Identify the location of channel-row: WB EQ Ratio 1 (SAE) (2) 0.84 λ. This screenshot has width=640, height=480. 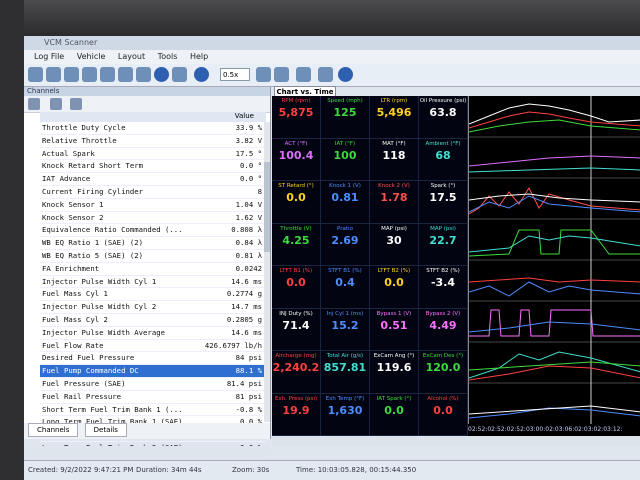
(153, 243).